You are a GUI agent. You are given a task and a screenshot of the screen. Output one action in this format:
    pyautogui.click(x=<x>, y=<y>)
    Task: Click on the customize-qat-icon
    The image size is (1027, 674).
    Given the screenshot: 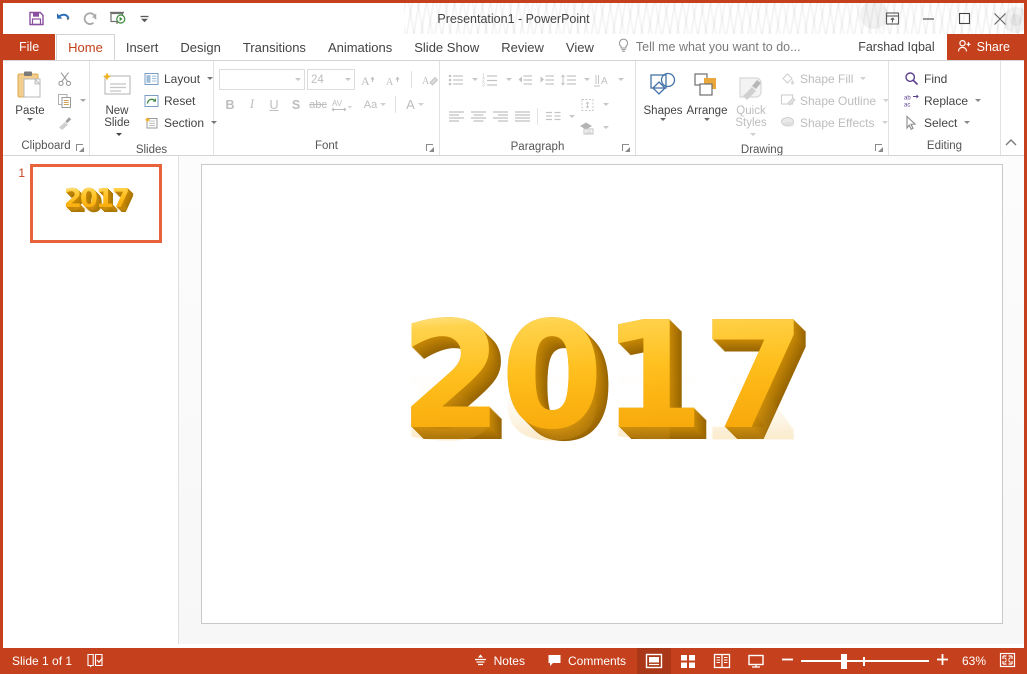 What is the action you would take?
    pyautogui.click(x=144, y=19)
    